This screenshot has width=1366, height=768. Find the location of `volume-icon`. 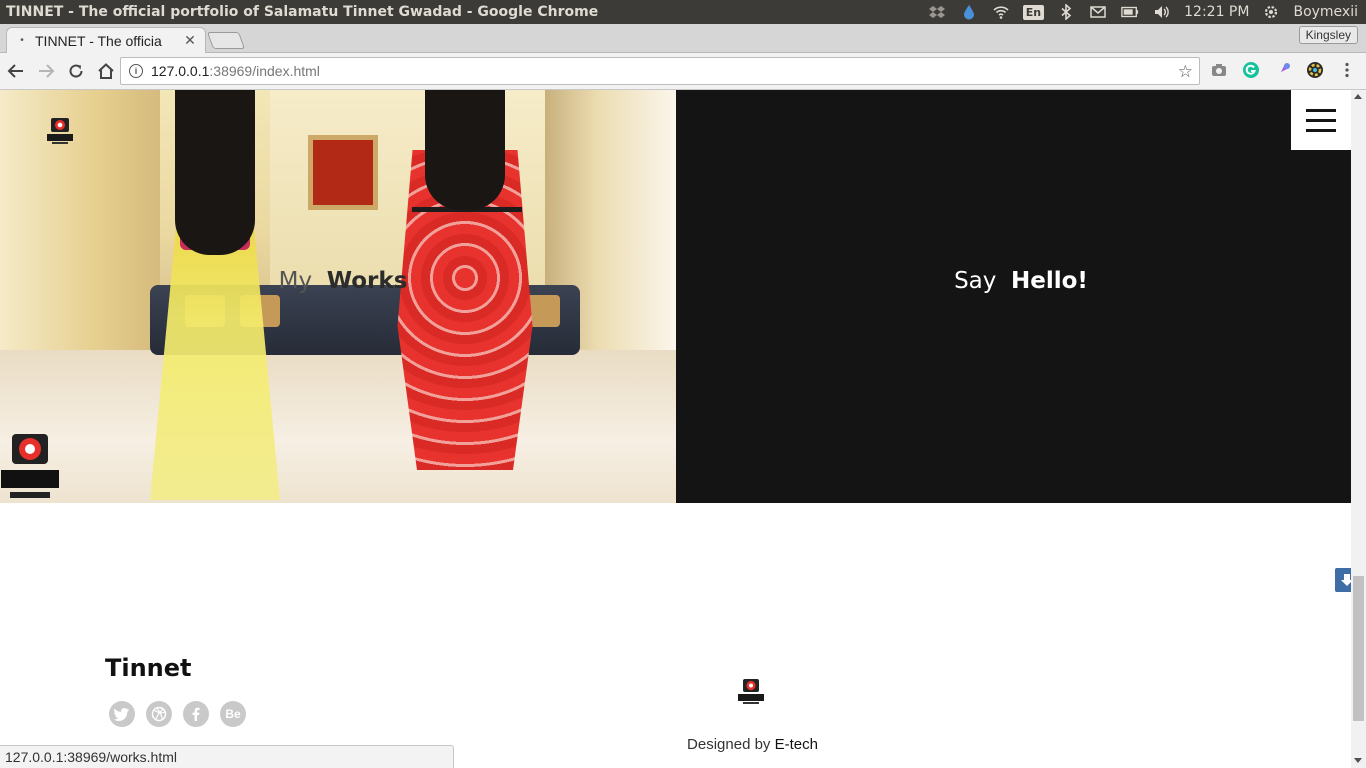

volume-icon is located at coordinates (1162, 12).